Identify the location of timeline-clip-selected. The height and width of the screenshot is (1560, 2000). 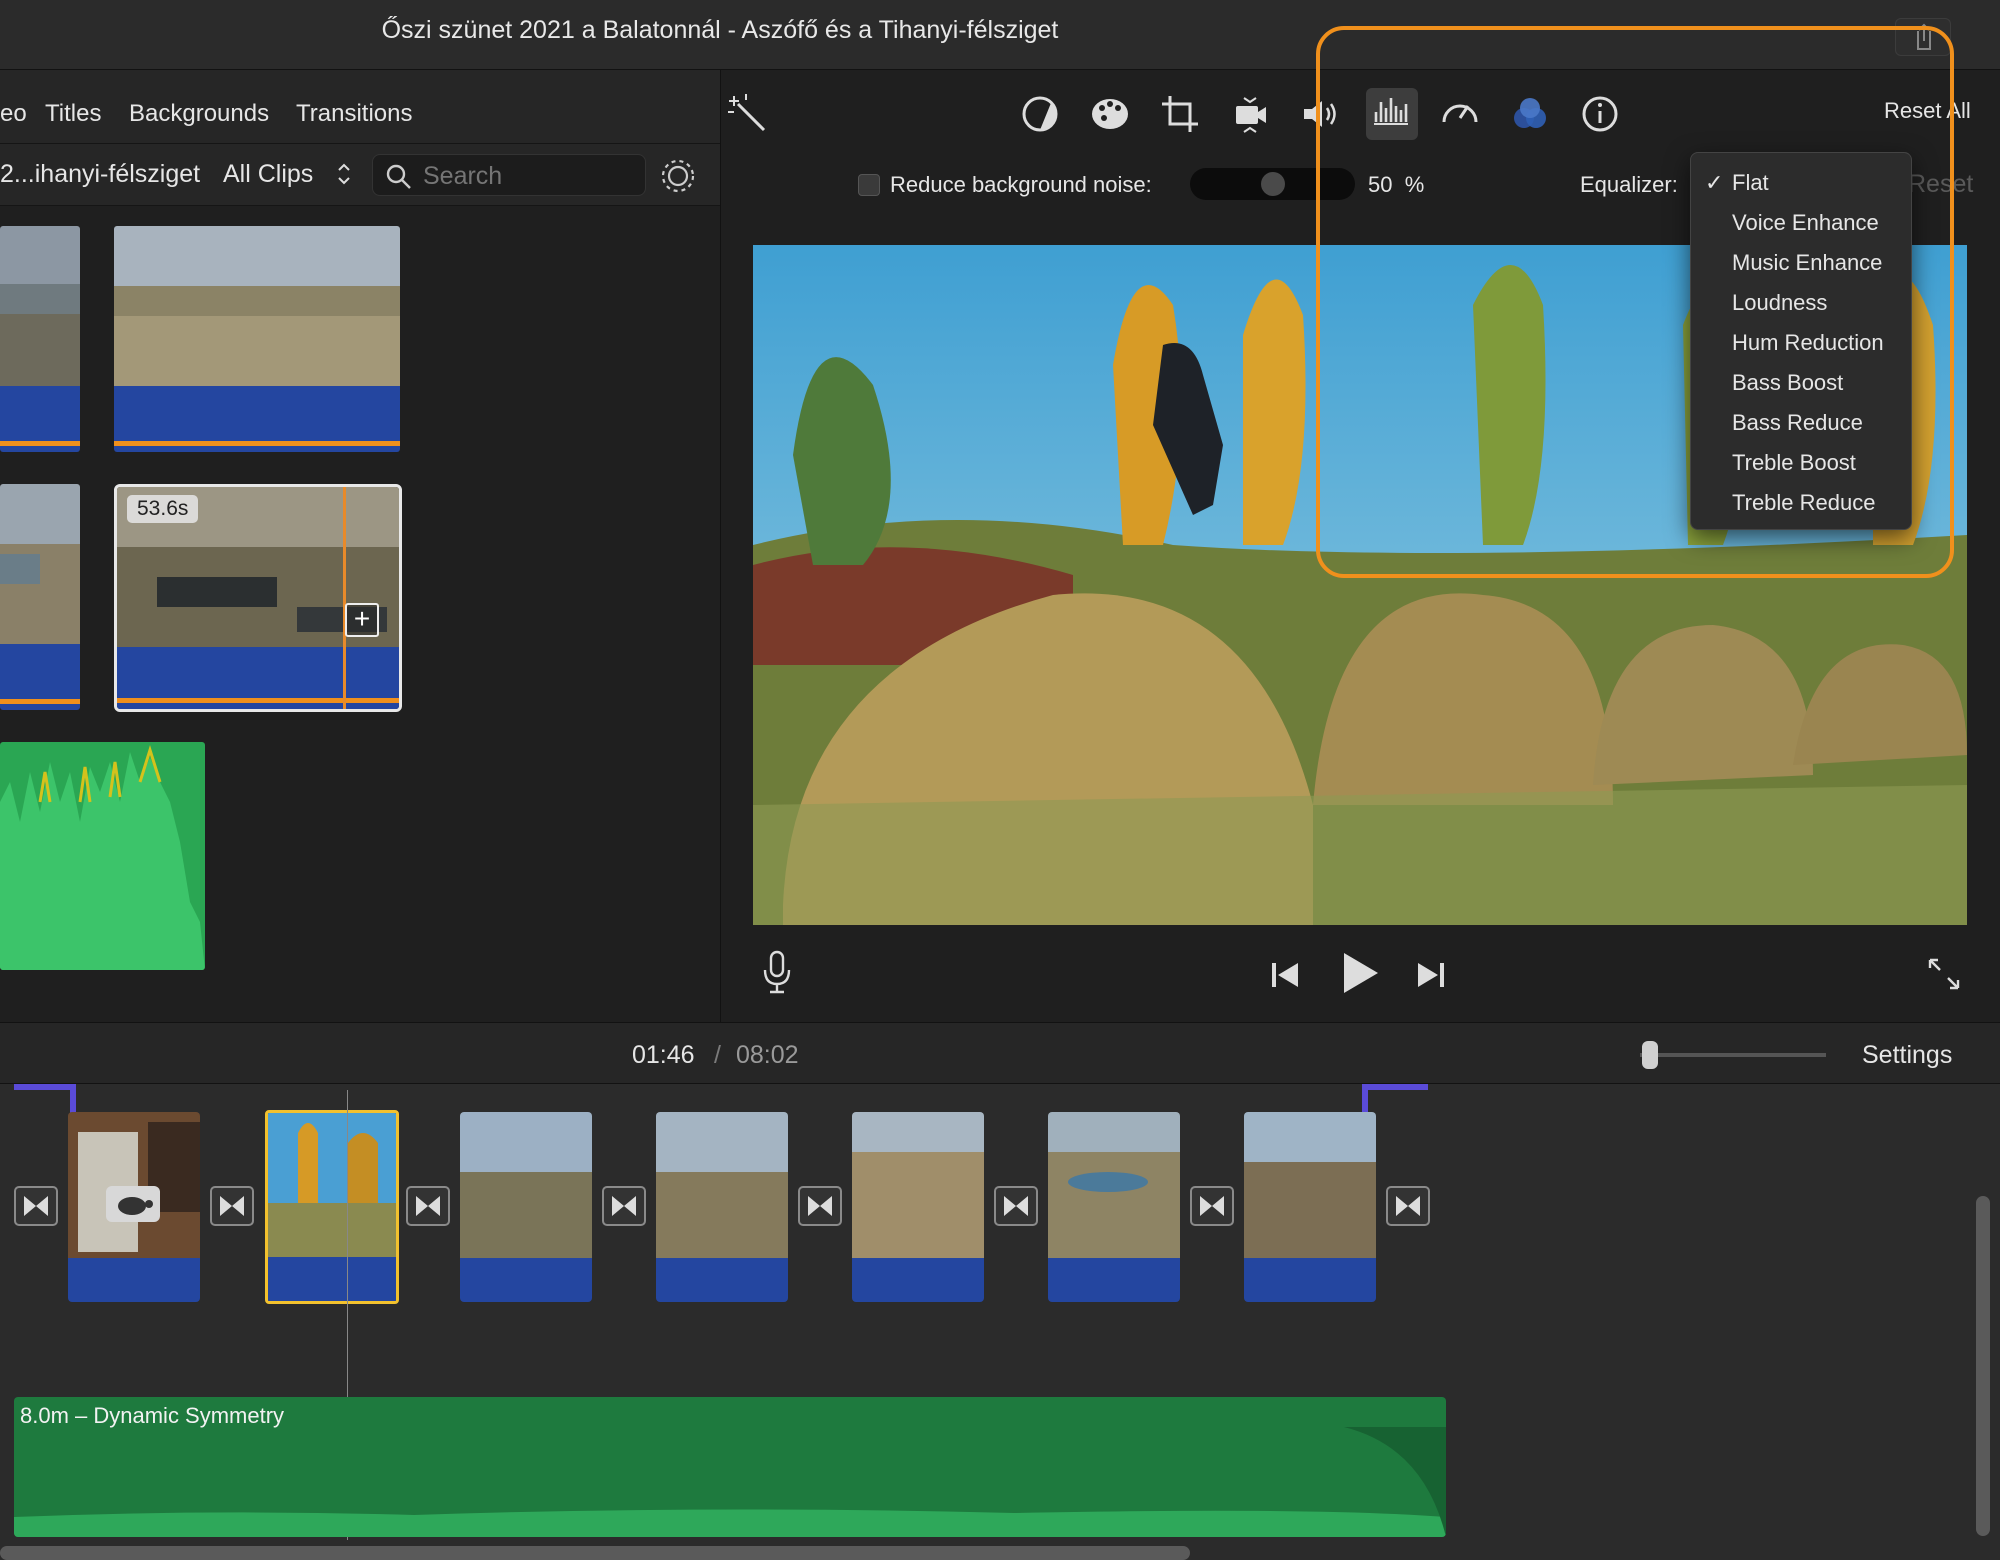
(332, 1207).